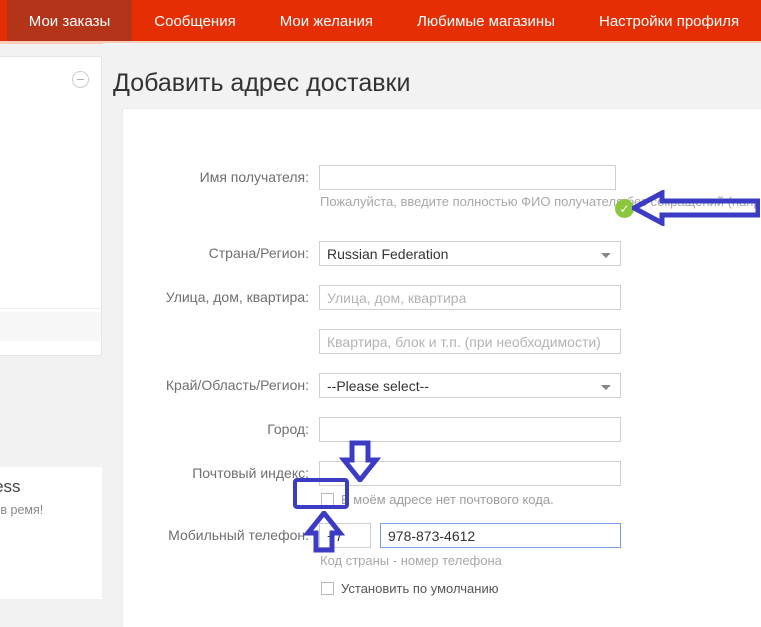 The height and width of the screenshot is (627, 761). Describe the element at coordinates (327, 499) in the screenshot. I see `no-postal-code-checkbox` at that location.